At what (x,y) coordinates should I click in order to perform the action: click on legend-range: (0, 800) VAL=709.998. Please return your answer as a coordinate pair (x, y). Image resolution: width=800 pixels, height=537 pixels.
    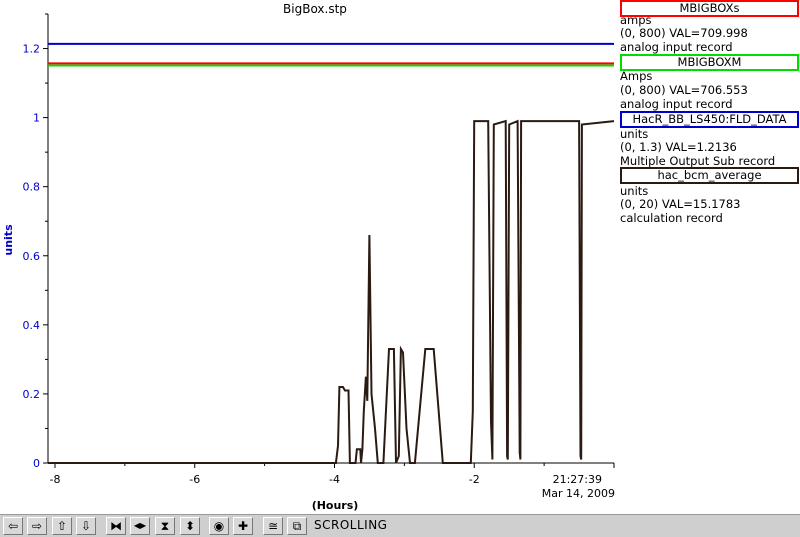
    Looking at the image, I should click on (684, 33).